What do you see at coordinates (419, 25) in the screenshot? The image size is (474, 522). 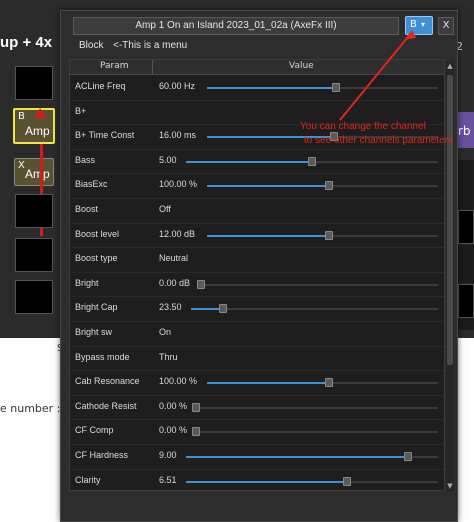 I see `channel-select-button: B ▾` at bounding box center [419, 25].